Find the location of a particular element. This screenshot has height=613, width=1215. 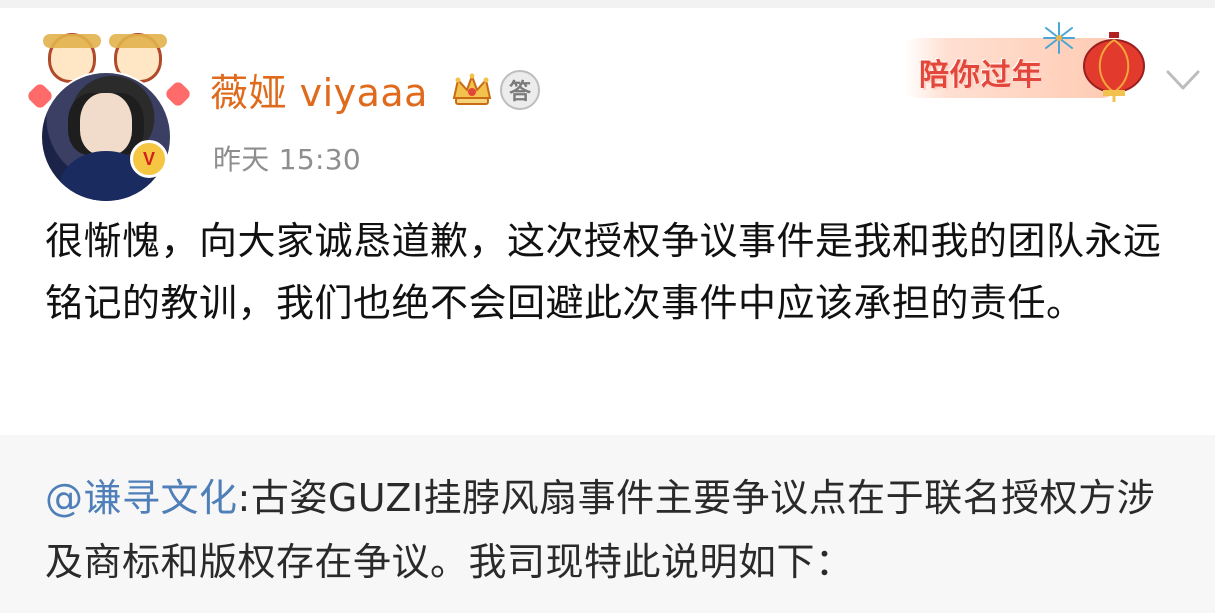

repost-mention-link: @谦寻文化 is located at coordinates (141, 498).